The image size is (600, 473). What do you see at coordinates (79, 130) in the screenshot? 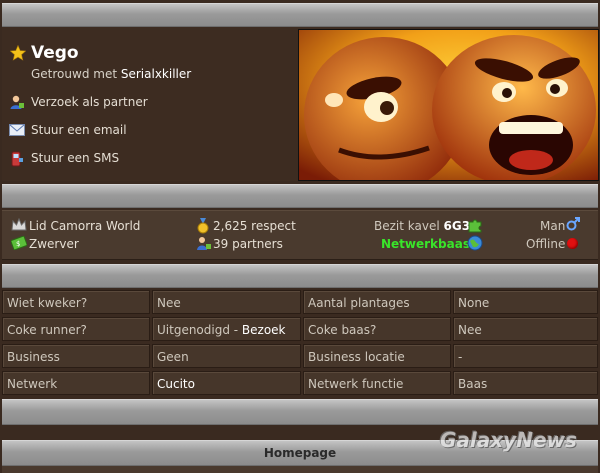
I see `send-email-link: Stuur een email` at bounding box center [79, 130].